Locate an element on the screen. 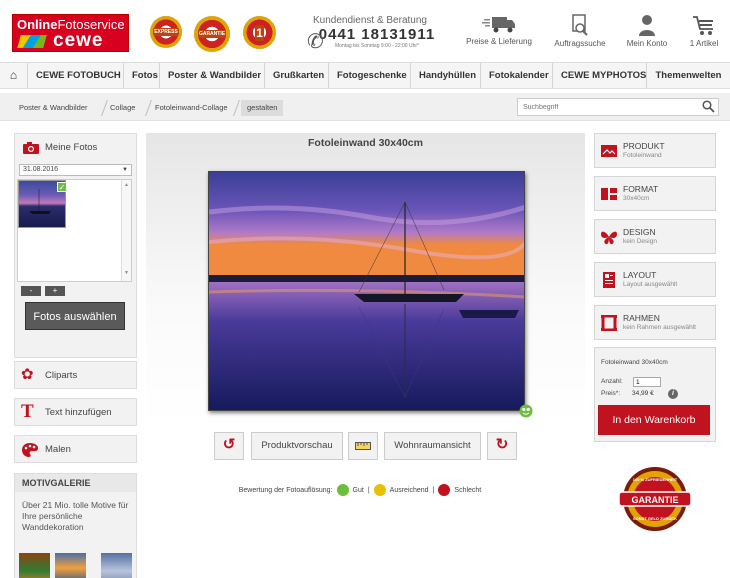  product-title: Fotoleinwand 30x40cm is located at coordinates (365, 143).